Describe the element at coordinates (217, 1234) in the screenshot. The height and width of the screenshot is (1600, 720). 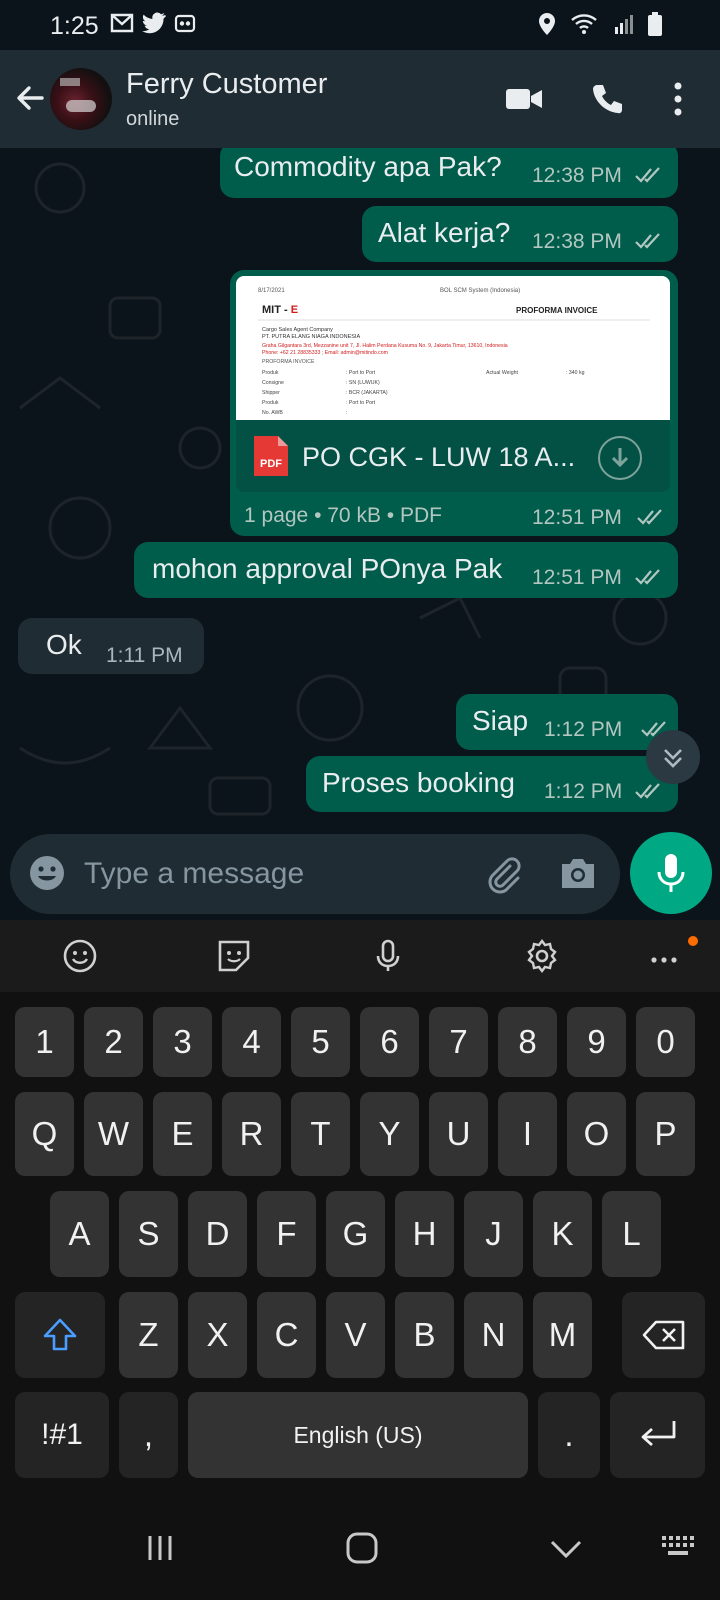
I see `key-d: D` at that location.